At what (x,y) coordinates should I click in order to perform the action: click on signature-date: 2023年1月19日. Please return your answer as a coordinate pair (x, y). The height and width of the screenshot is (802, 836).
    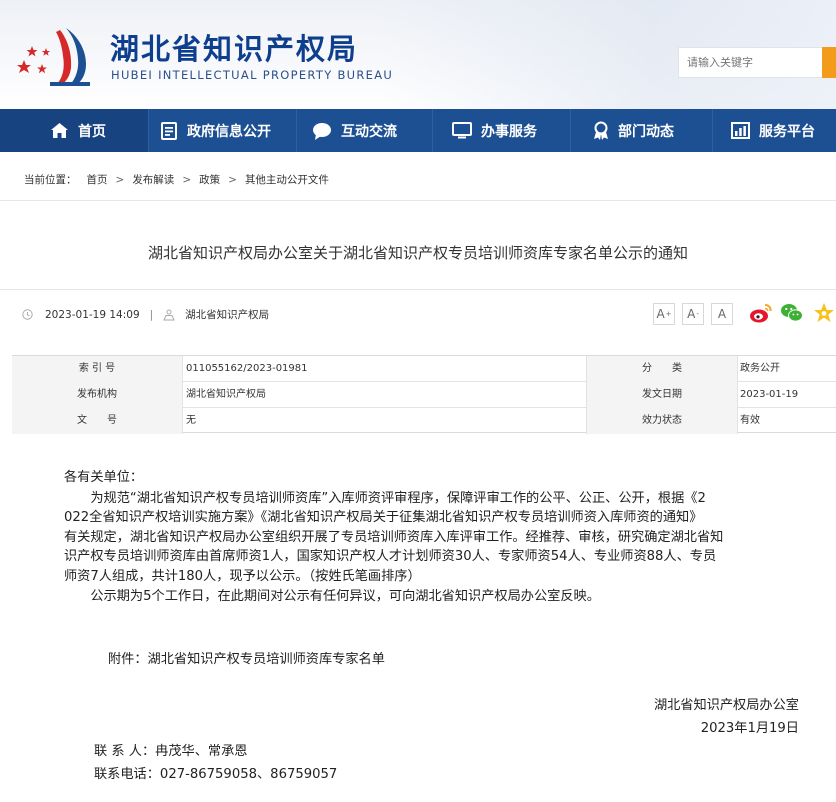
    Looking at the image, I should click on (749, 728).